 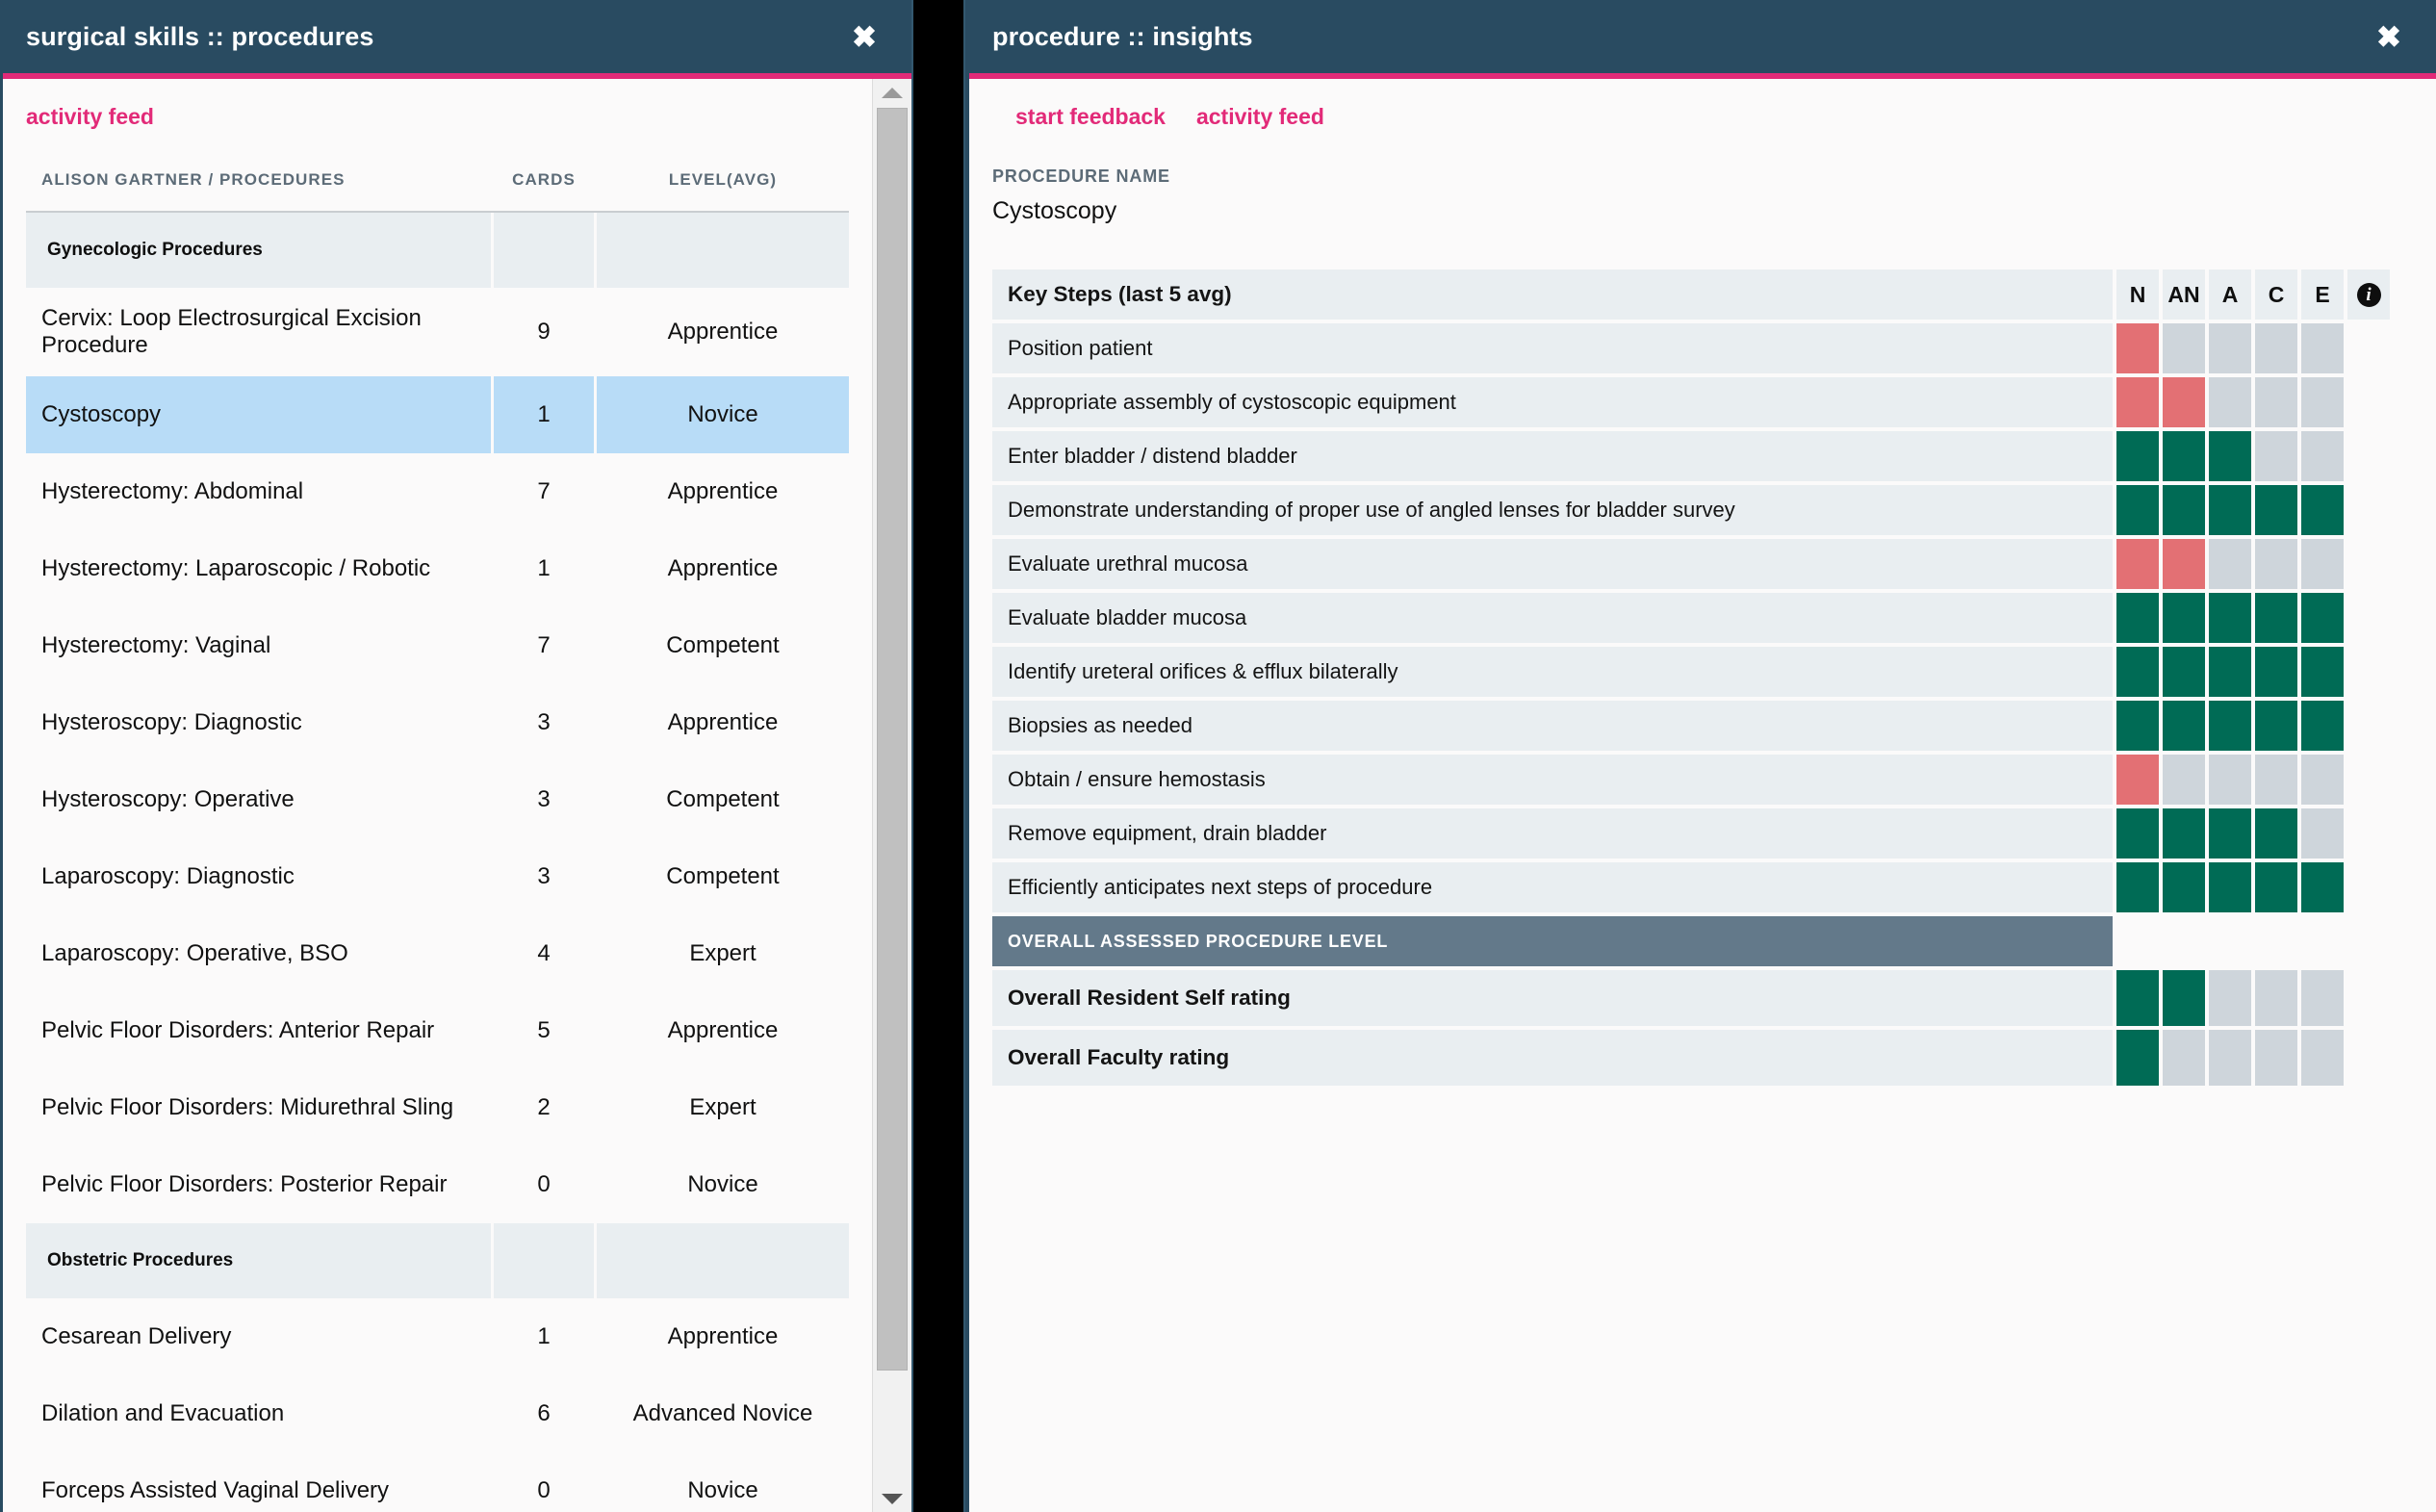 I want to click on procedure-name-label: PROCEDURE NAME, so click(x=1081, y=176).